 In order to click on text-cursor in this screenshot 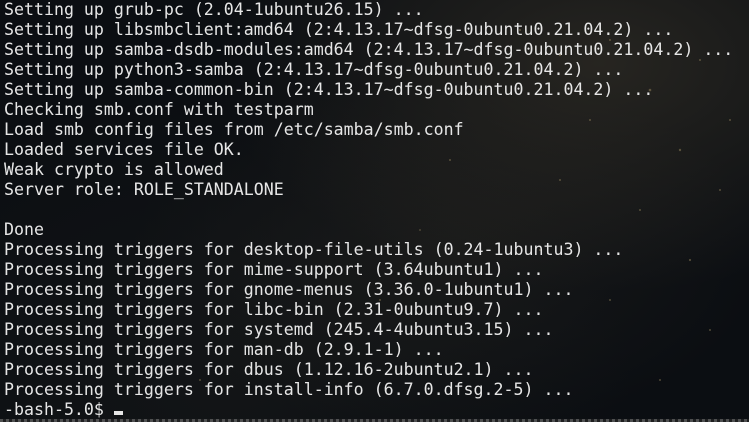, I will do `click(118, 413)`.